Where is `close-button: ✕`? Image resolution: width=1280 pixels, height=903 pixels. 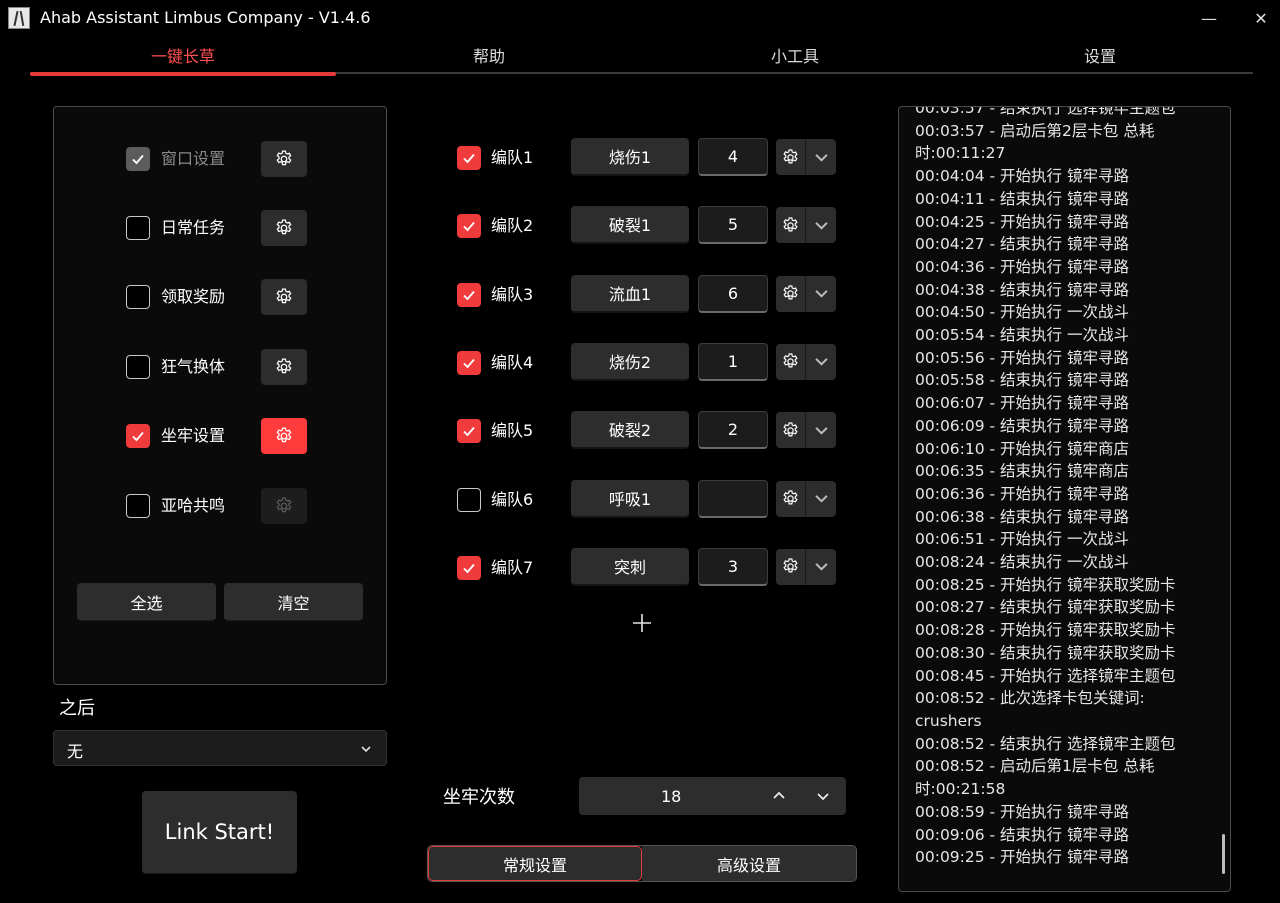
close-button: ✕ is located at coordinates (1259, 18).